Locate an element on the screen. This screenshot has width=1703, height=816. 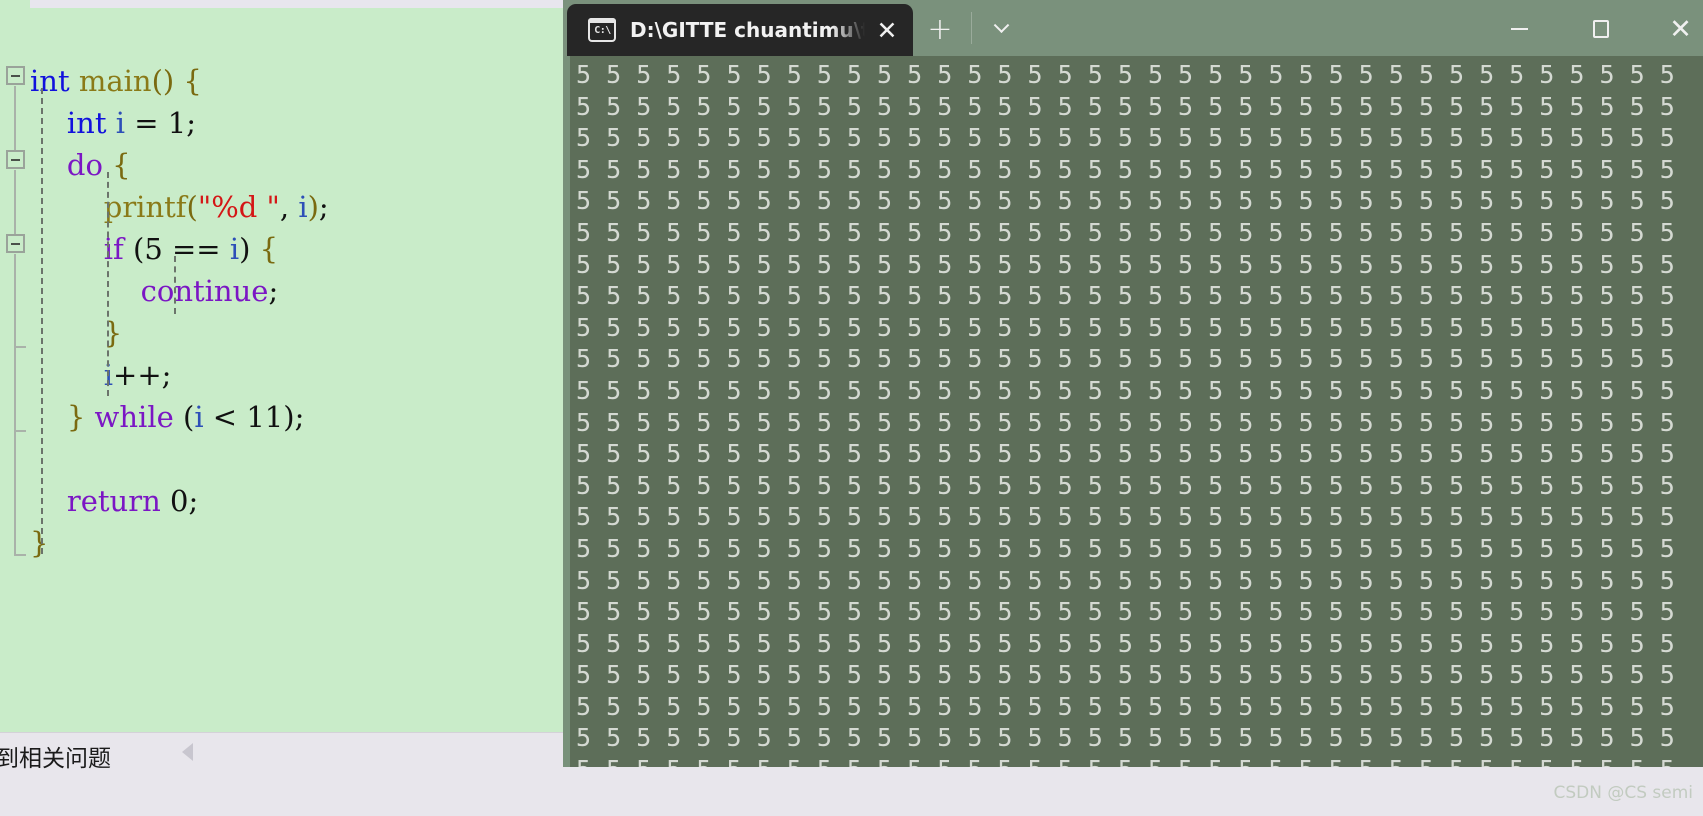
cmd-prompt-icon-text: C:\ is located at coordinates (602, 30).